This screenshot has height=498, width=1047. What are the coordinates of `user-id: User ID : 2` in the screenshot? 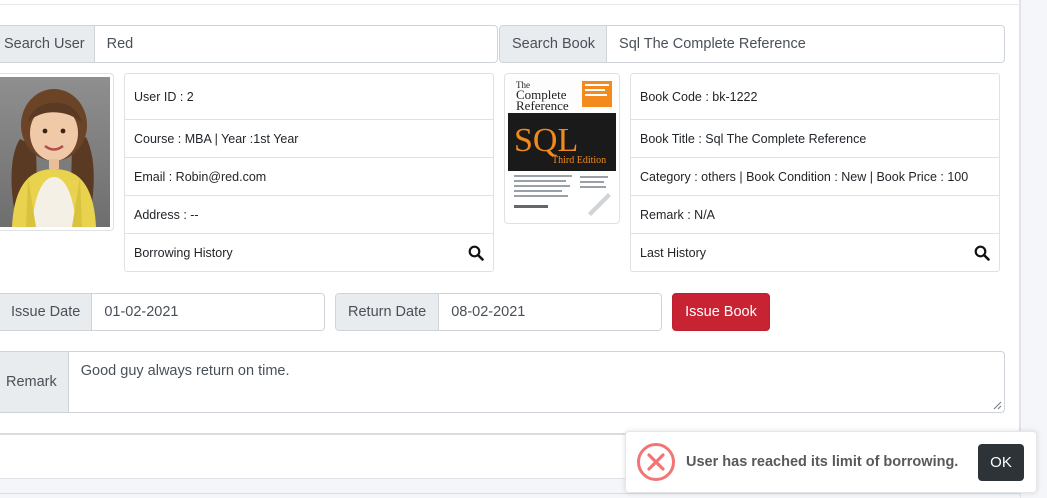 It's located at (164, 96).